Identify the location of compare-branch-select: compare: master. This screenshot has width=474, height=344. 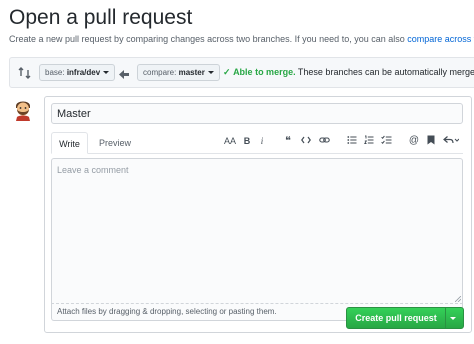
(178, 72).